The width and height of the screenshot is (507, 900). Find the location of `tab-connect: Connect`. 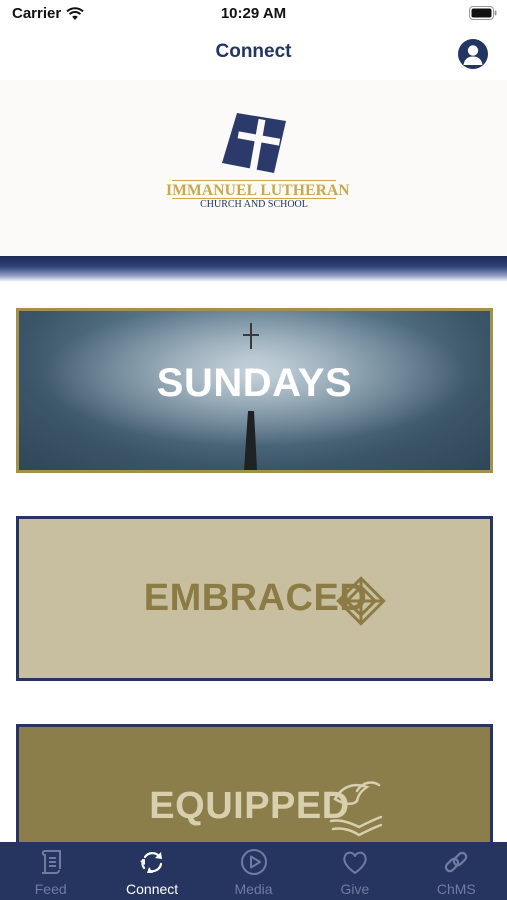

tab-connect: Connect is located at coordinates (151, 871).